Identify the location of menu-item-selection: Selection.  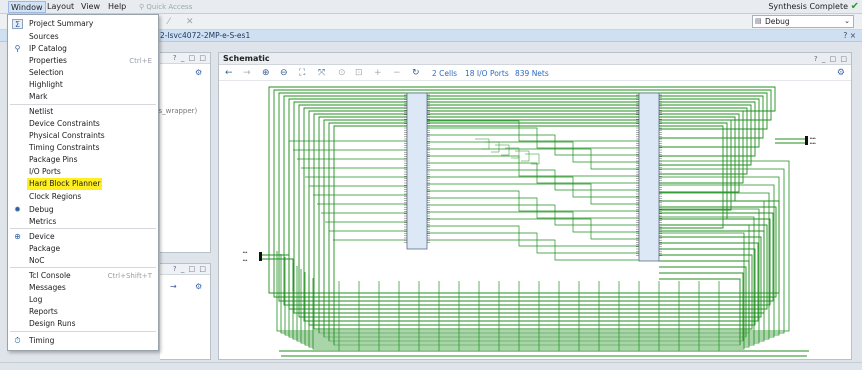
(83, 73).